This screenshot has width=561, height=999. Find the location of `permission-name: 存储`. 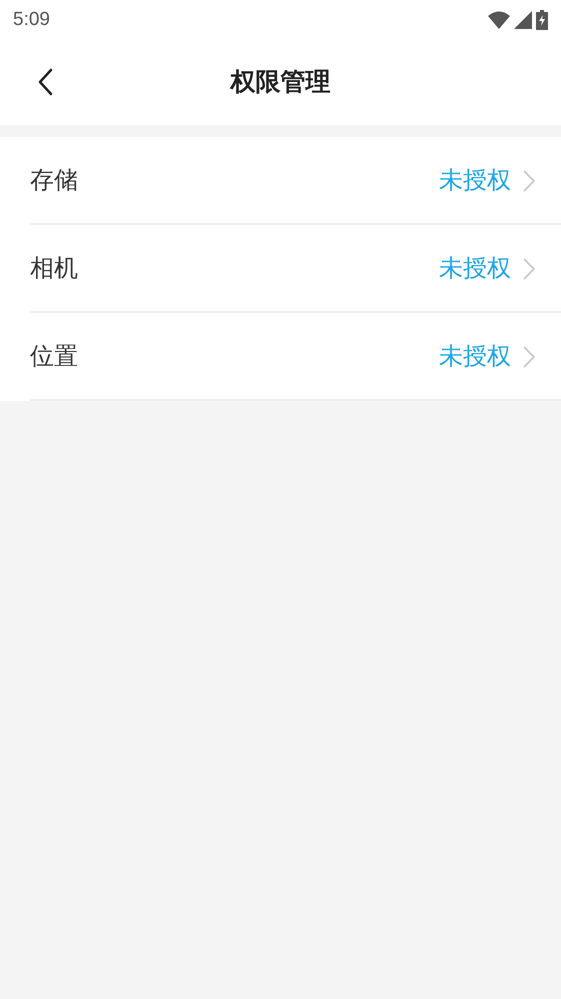

permission-name: 存储 is located at coordinates (54, 181).